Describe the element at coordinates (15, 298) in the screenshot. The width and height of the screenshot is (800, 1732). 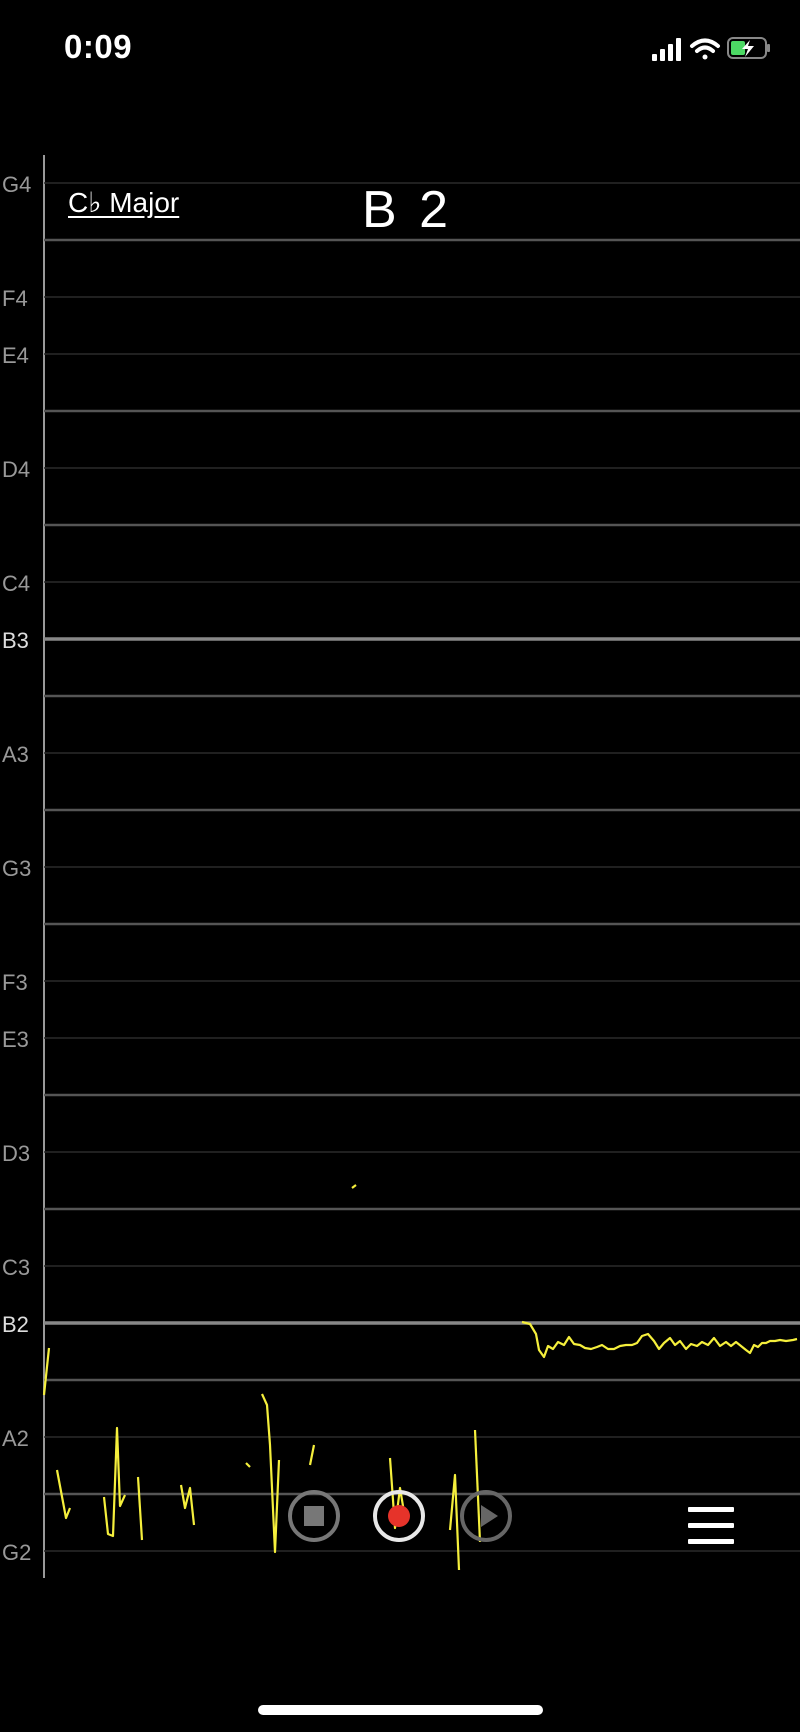
I see `note-label-f4: F4` at that location.